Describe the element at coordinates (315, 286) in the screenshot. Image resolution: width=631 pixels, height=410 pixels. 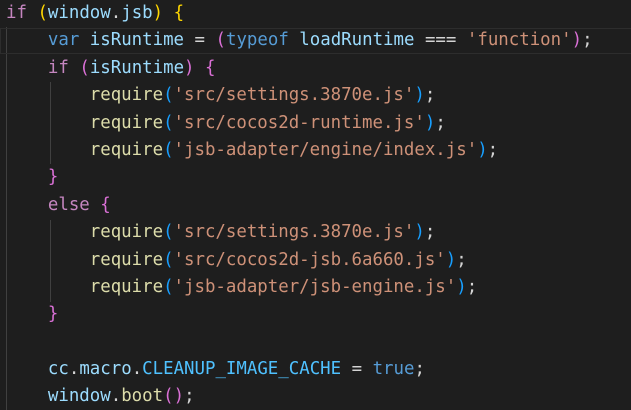
I see `code-token: 'jsb-adapter/jsb-engine.js'` at that location.